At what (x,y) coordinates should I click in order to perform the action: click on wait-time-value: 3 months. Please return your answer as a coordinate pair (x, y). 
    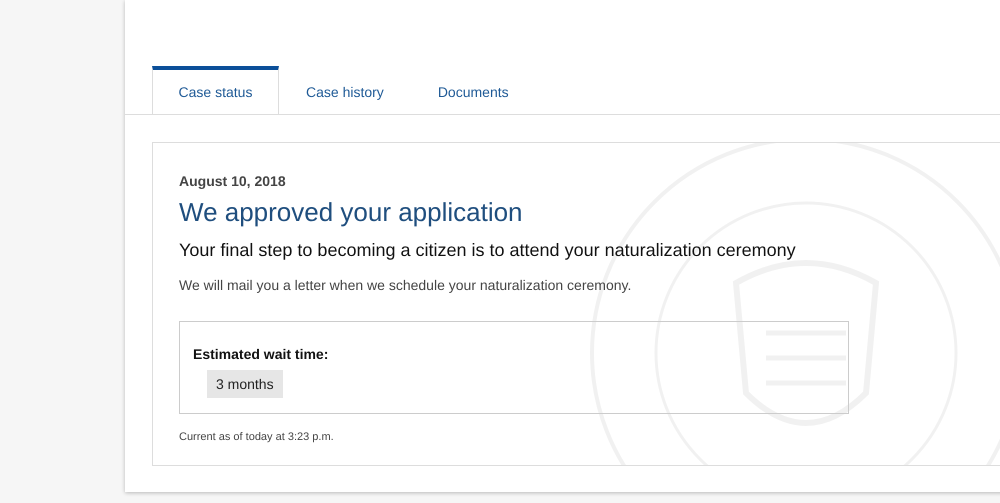
    Looking at the image, I should click on (245, 384).